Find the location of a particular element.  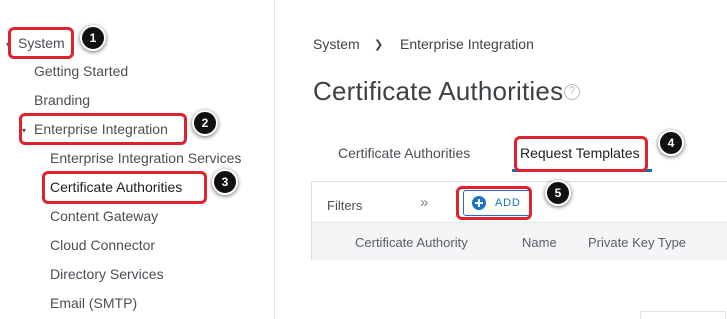

breadcrumb-root: System is located at coordinates (336, 44).